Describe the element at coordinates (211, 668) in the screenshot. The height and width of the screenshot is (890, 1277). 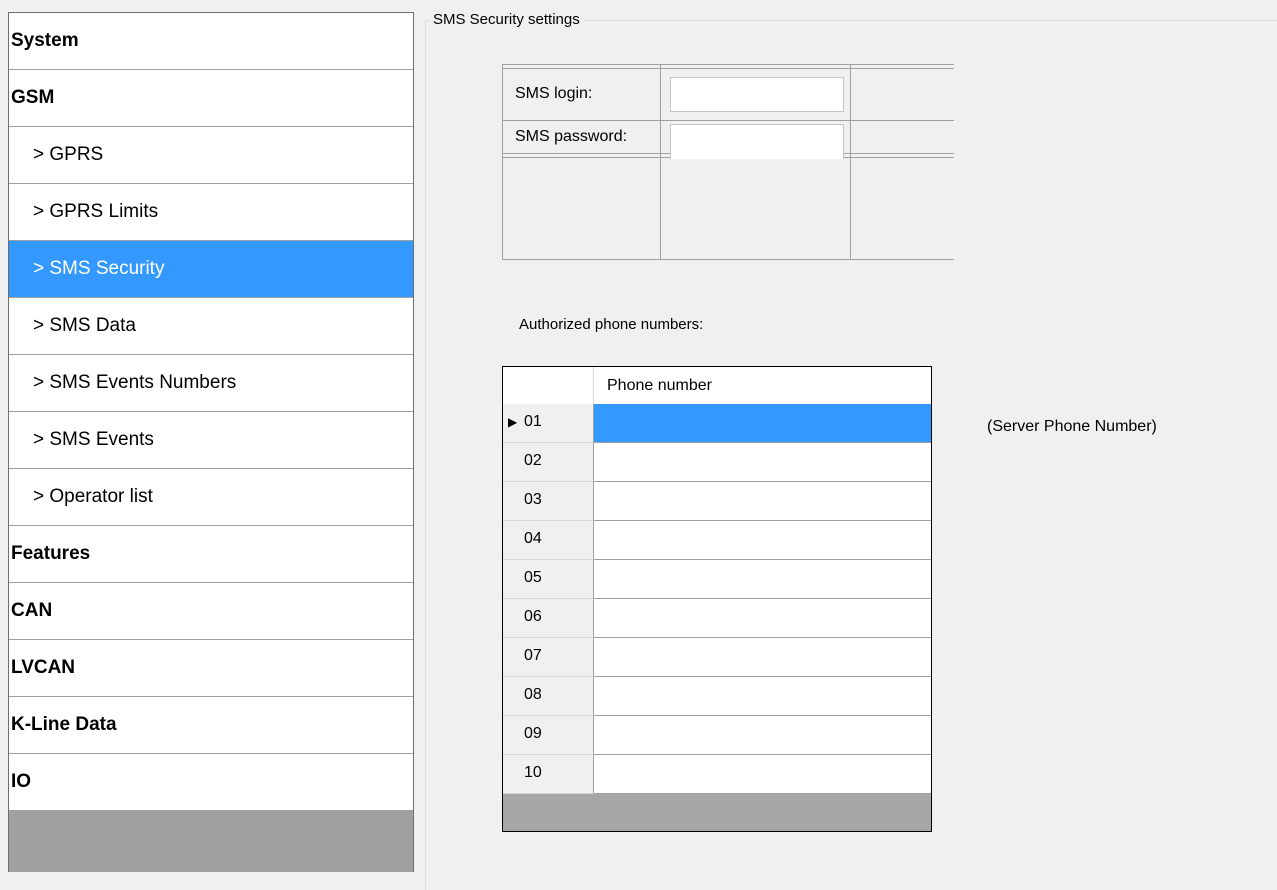
I see `sidebar-item-lvcan: LVCAN` at that location.